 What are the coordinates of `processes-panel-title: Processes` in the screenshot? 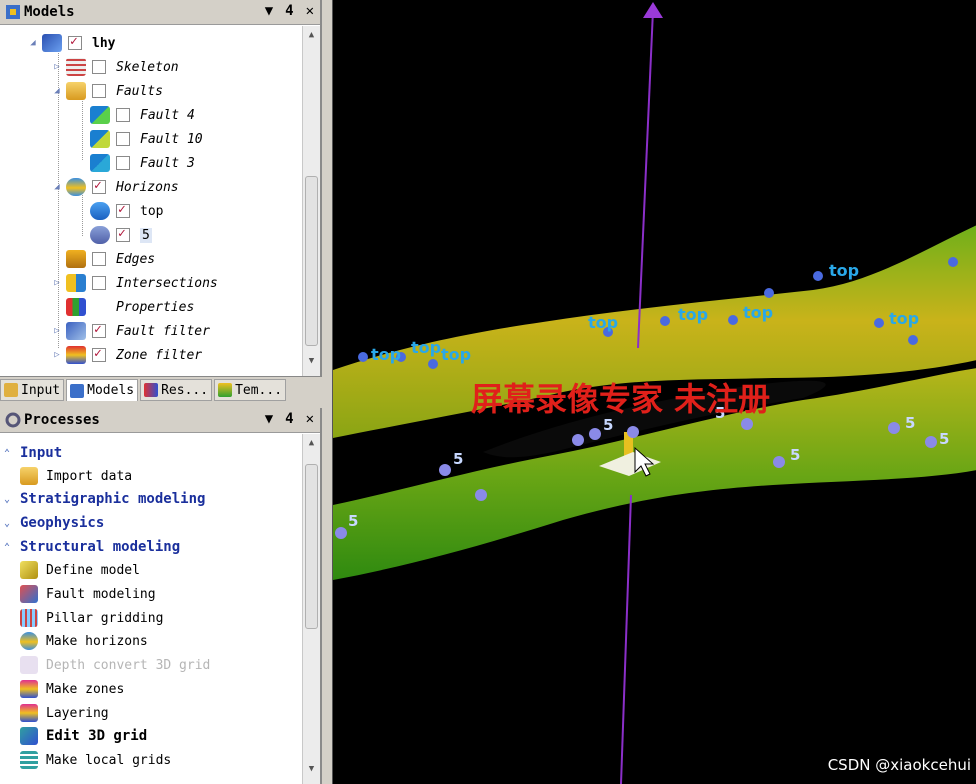 It's located at (62, 420).